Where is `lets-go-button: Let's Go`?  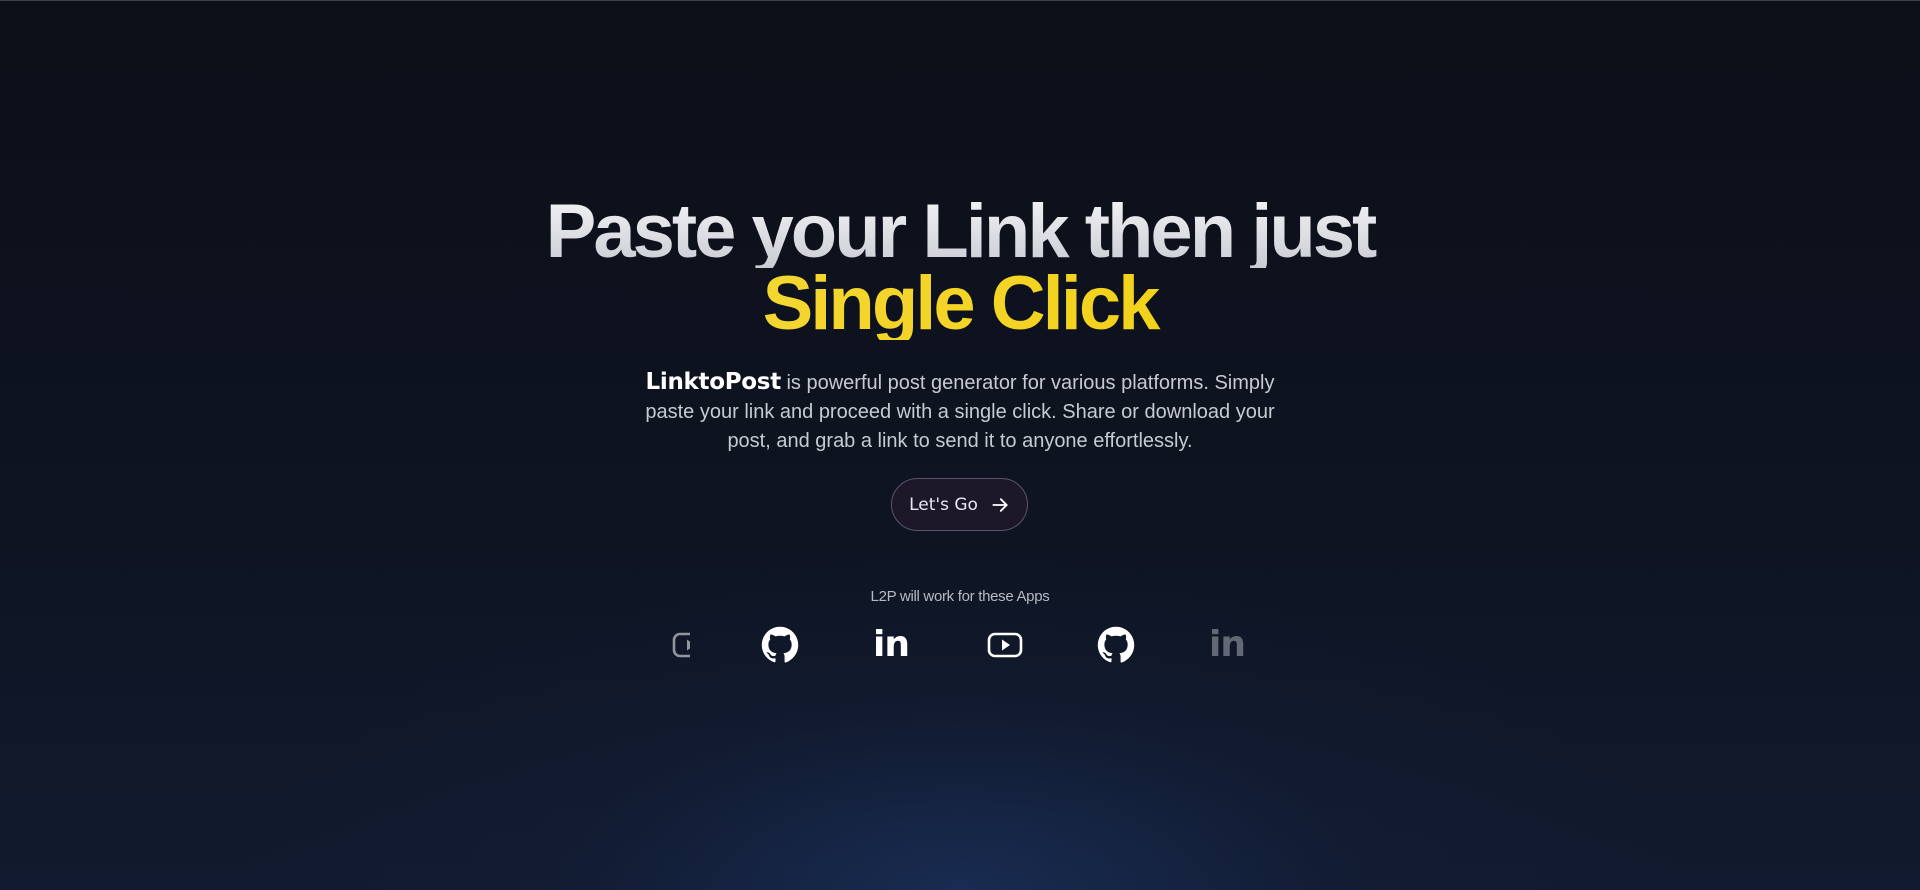 lets-go-button: Let's Go is located at coordinates (959, 504).